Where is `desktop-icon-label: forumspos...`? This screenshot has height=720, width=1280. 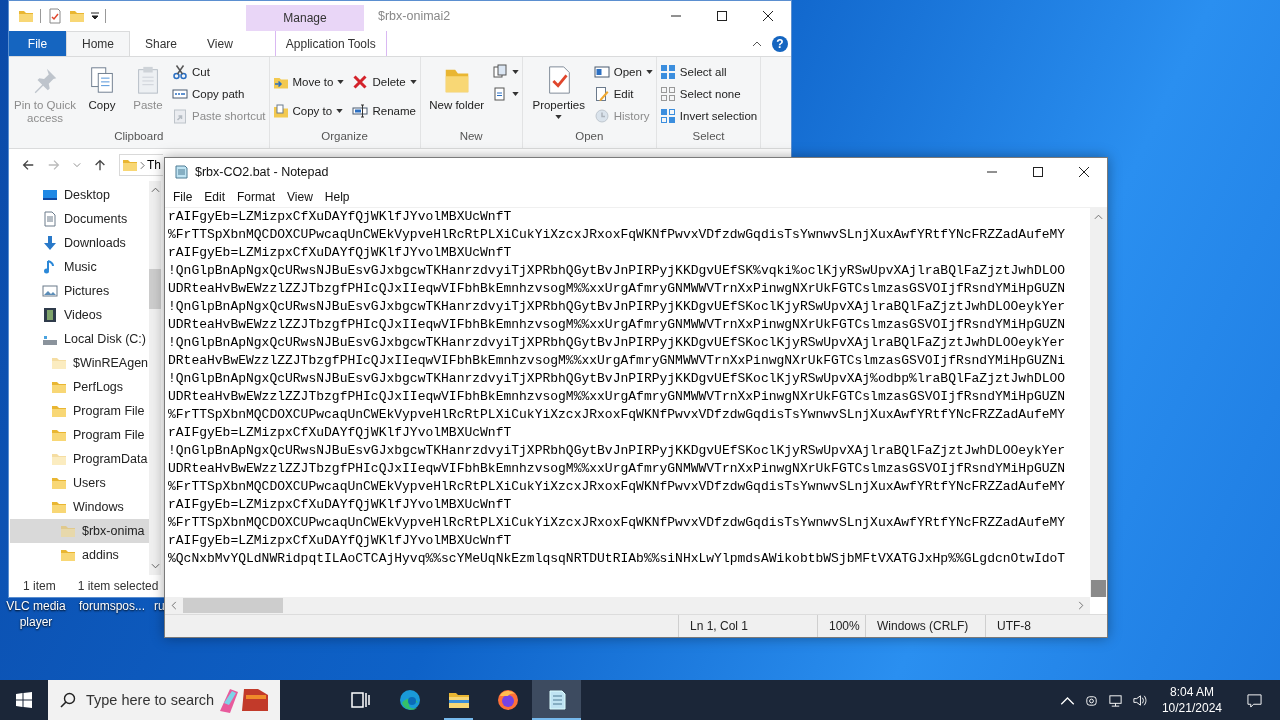
desktop-icon-label: forumspos... is located at coordinates (112, 614).